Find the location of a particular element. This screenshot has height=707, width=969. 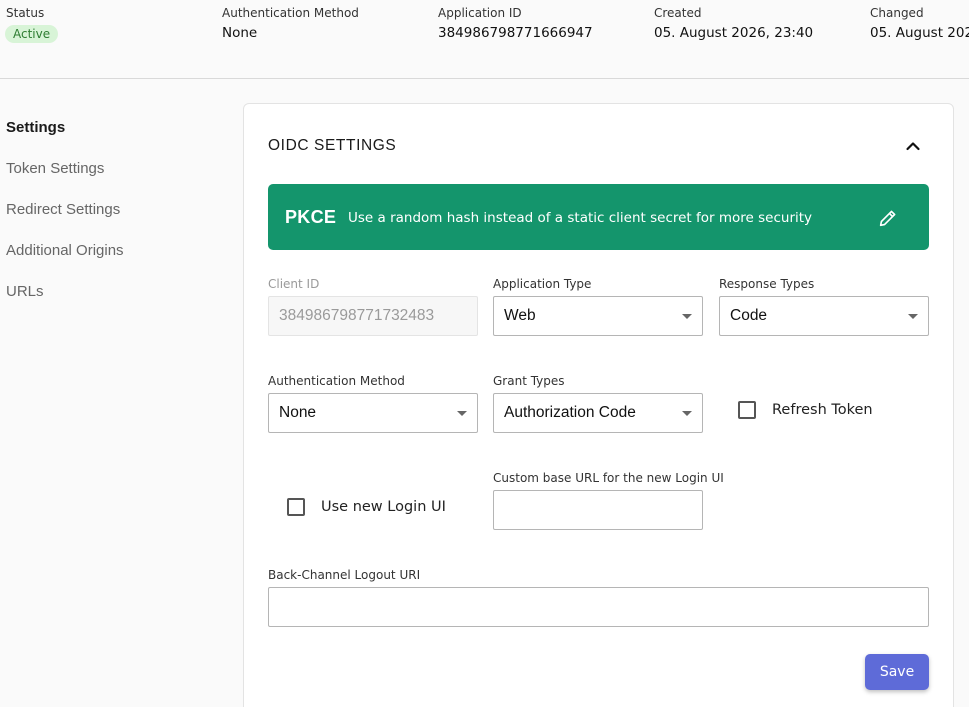

response-types-value: Code is located at coordinates (749, 315).